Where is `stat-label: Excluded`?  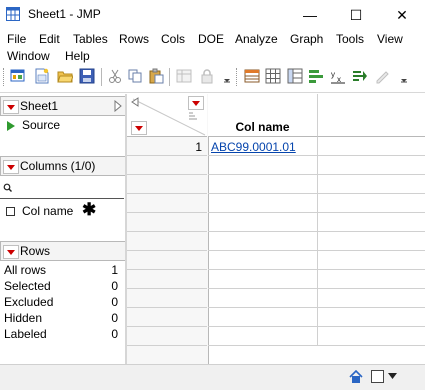 stat-label: Excluded is located at coordinates (29, 302).